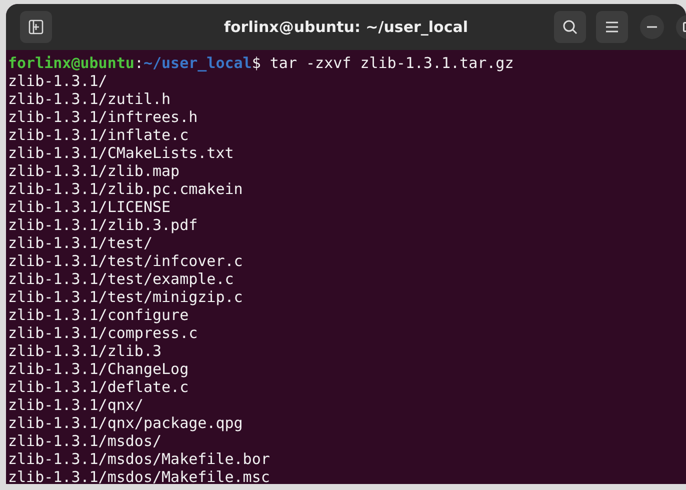 The image size is (686, 490). What do you see at coordinates (121, 279) in the screenshot?
I see `output-line: zlib-1.3.1/test/example.c` at bounding box center [121, 279].